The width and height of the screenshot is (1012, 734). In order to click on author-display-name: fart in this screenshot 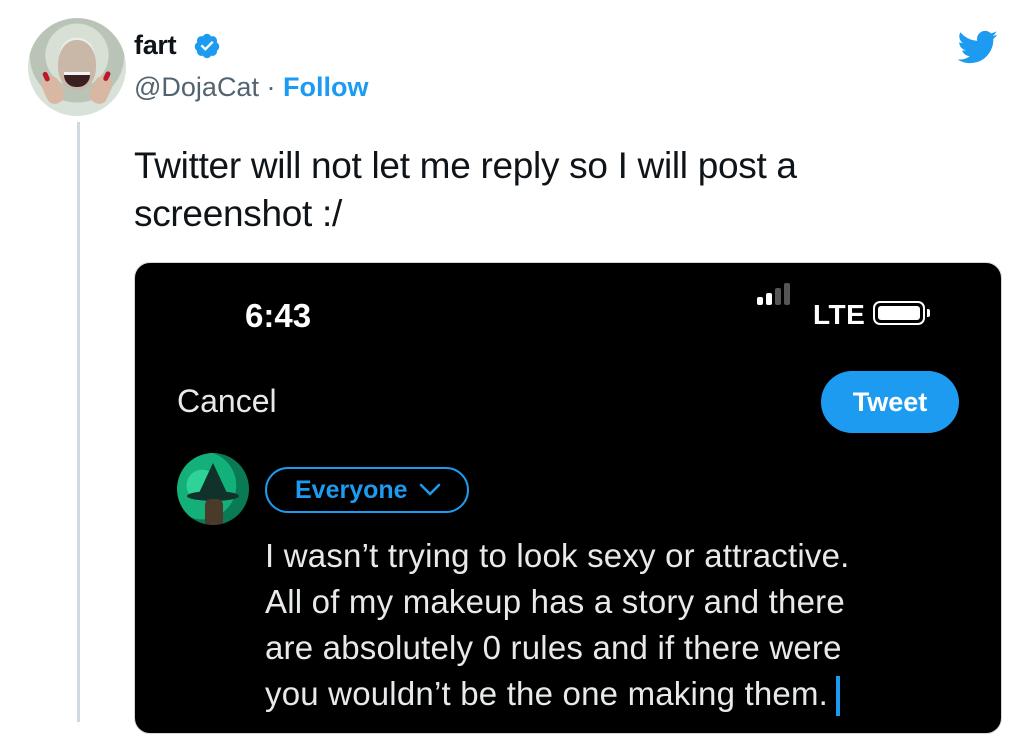, I will do `click(155, 45)`.